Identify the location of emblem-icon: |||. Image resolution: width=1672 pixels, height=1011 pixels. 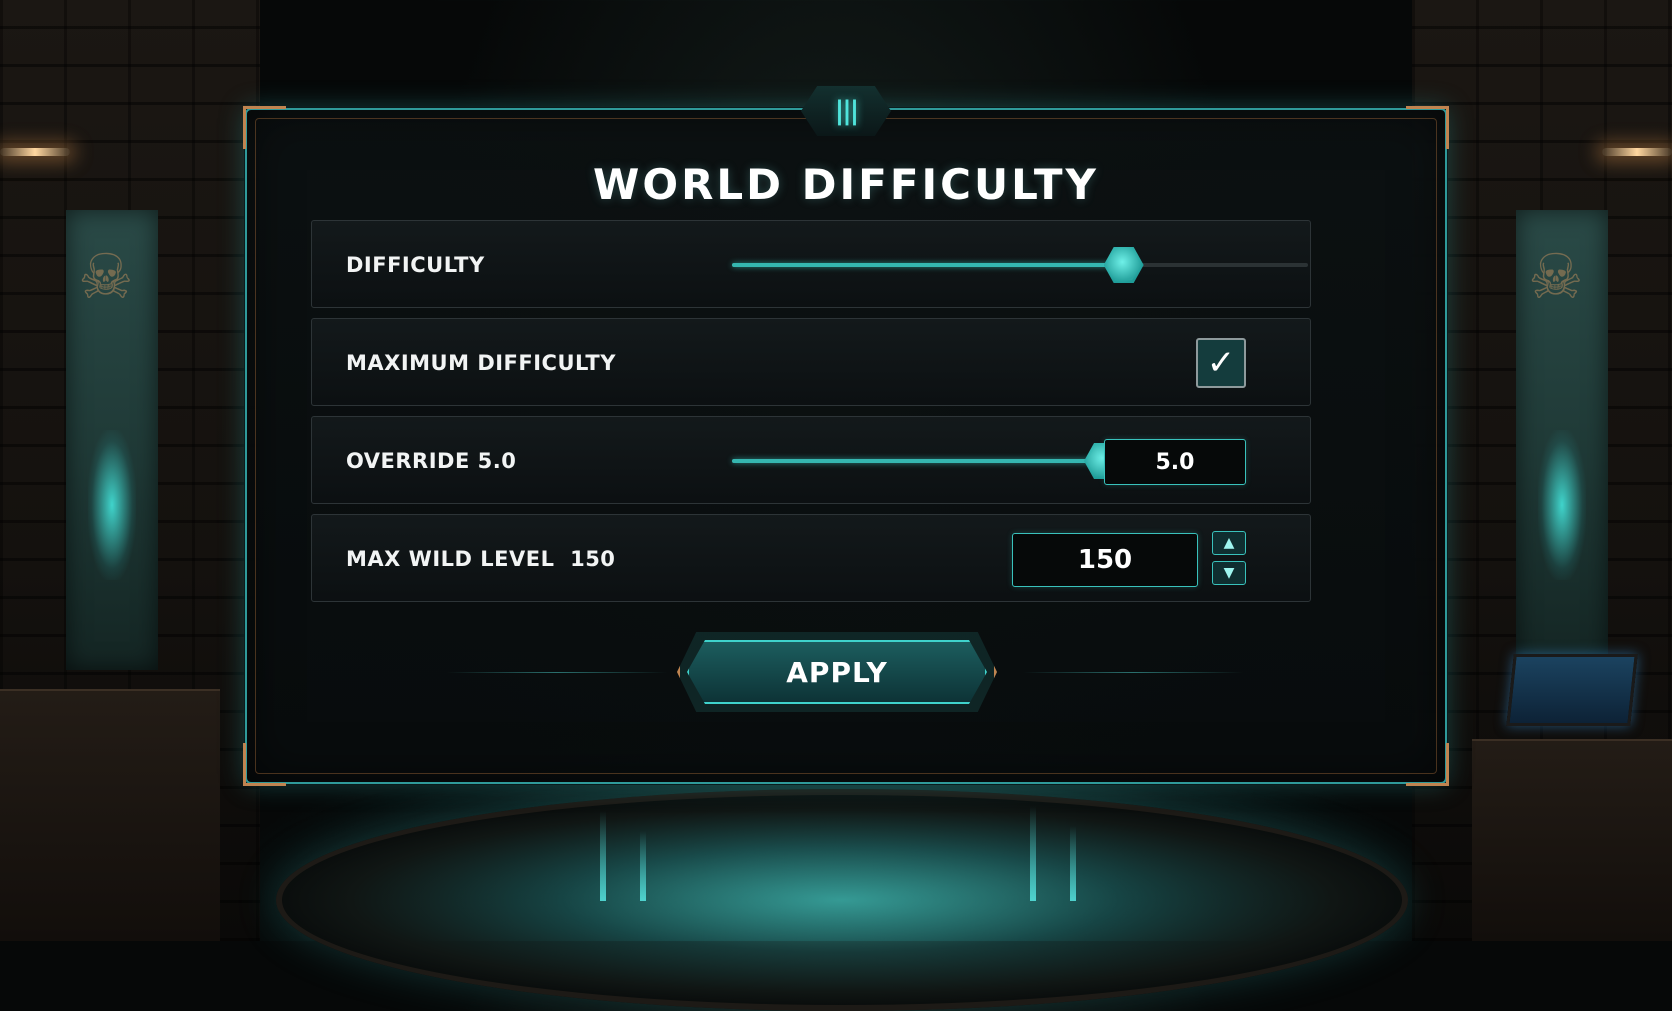
(846, 111).